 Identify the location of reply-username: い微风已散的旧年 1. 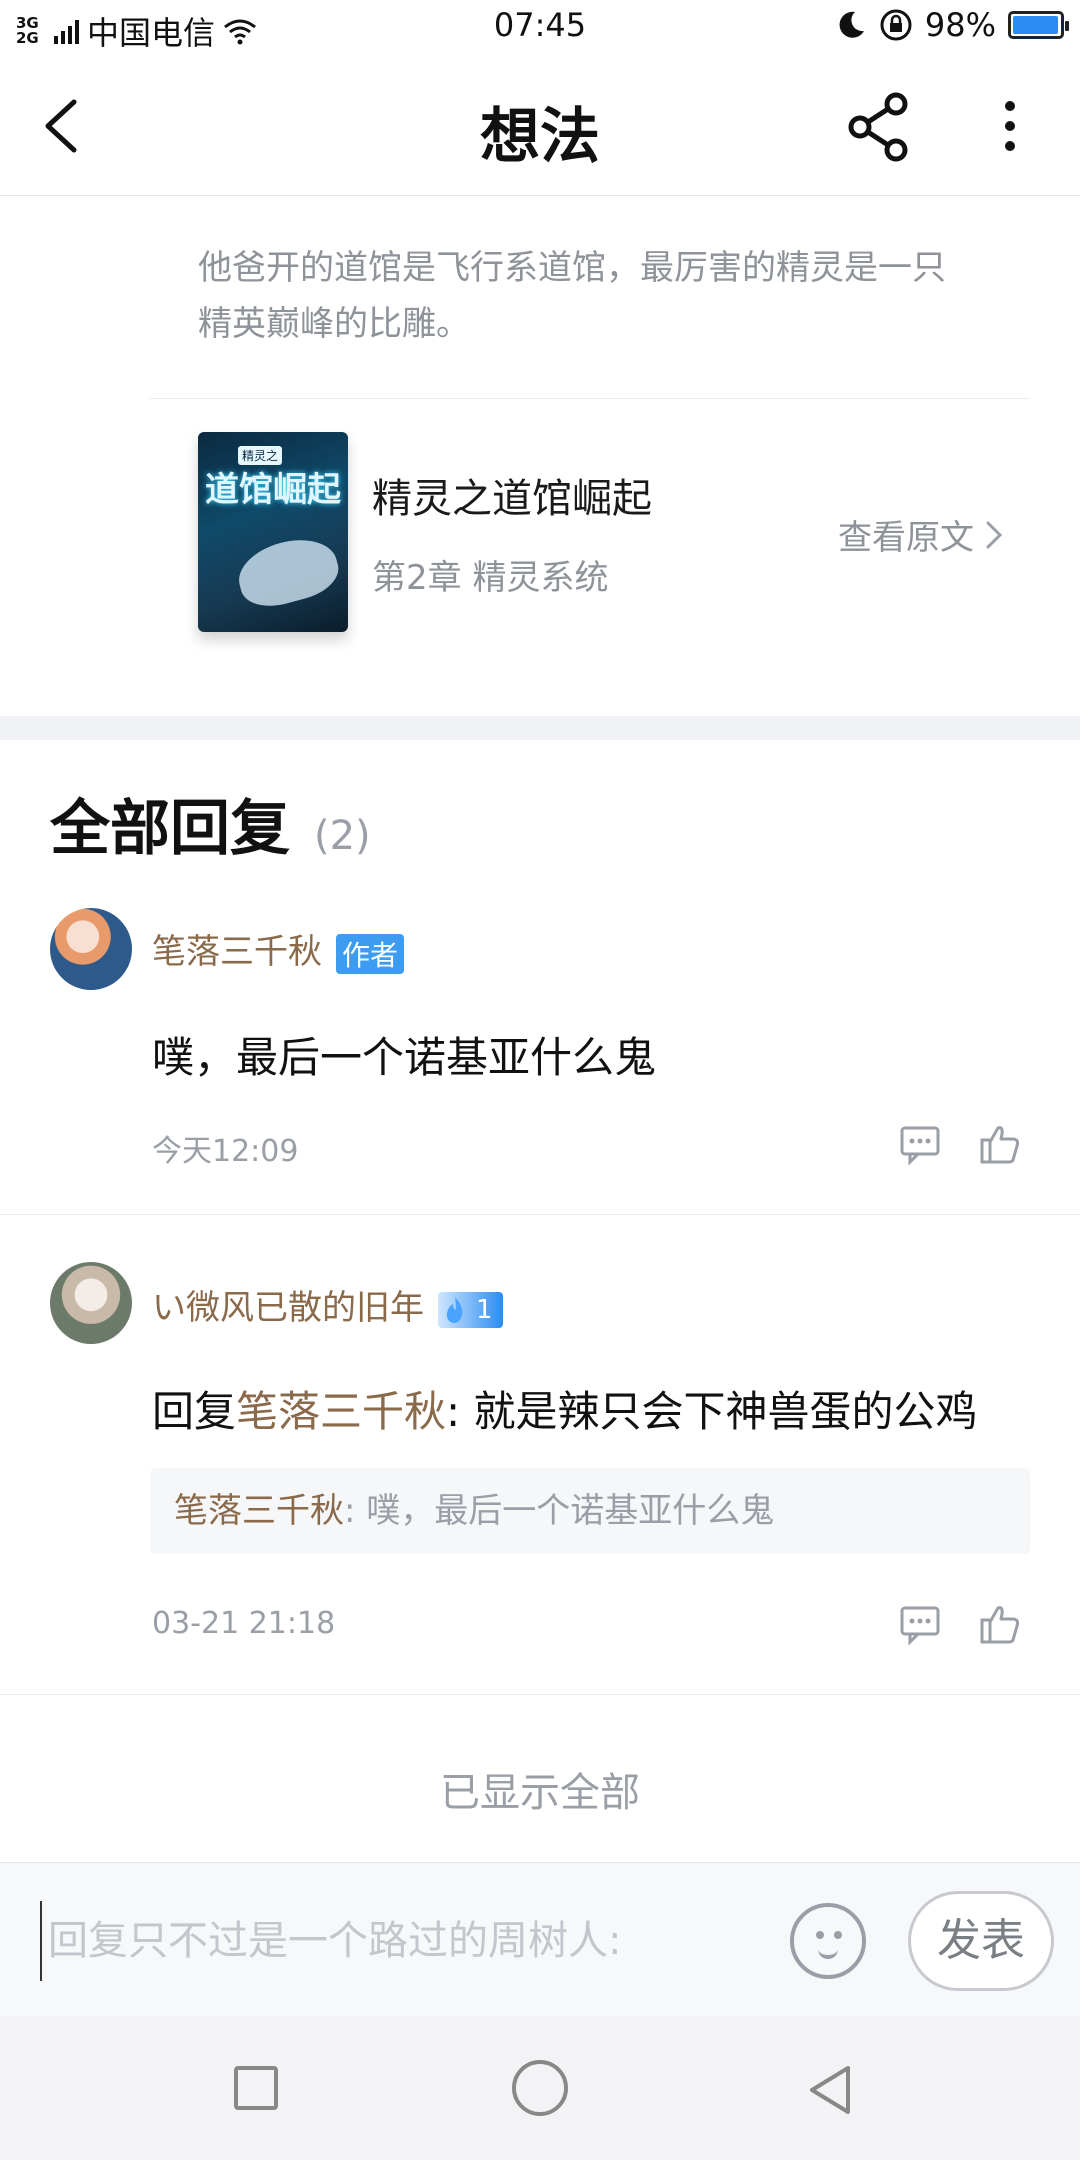
(327, 1304).